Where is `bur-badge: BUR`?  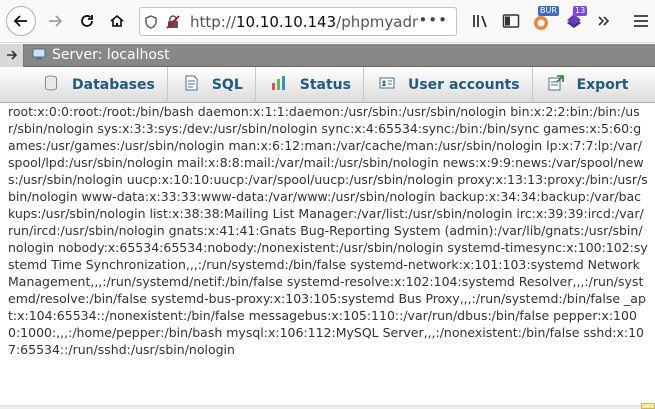 bur-badge: BUR is located at coordinates (548, 11).